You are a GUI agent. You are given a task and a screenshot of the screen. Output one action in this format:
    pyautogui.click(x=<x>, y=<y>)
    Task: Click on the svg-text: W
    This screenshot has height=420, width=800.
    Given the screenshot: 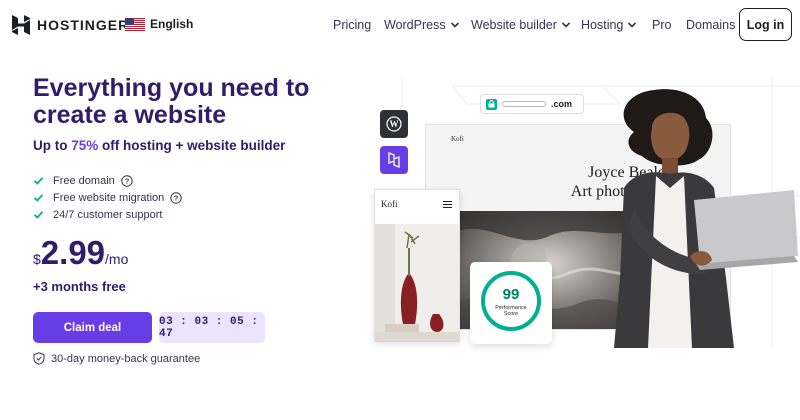 What is the action you would take?
    pyautogui.click(x=394, y=124)
    